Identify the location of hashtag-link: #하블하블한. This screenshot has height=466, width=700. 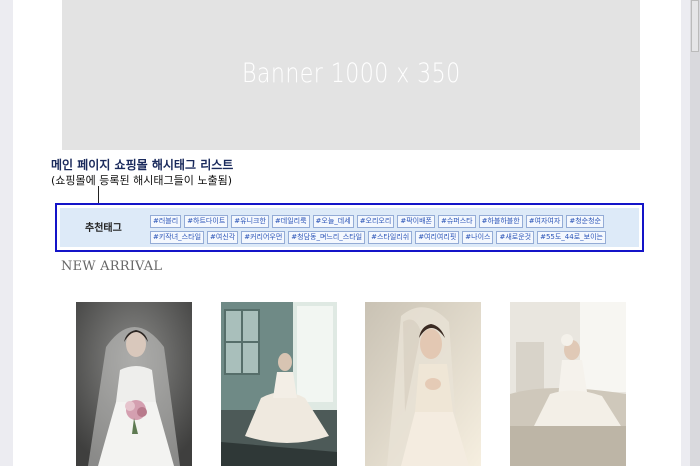
(500, 221).